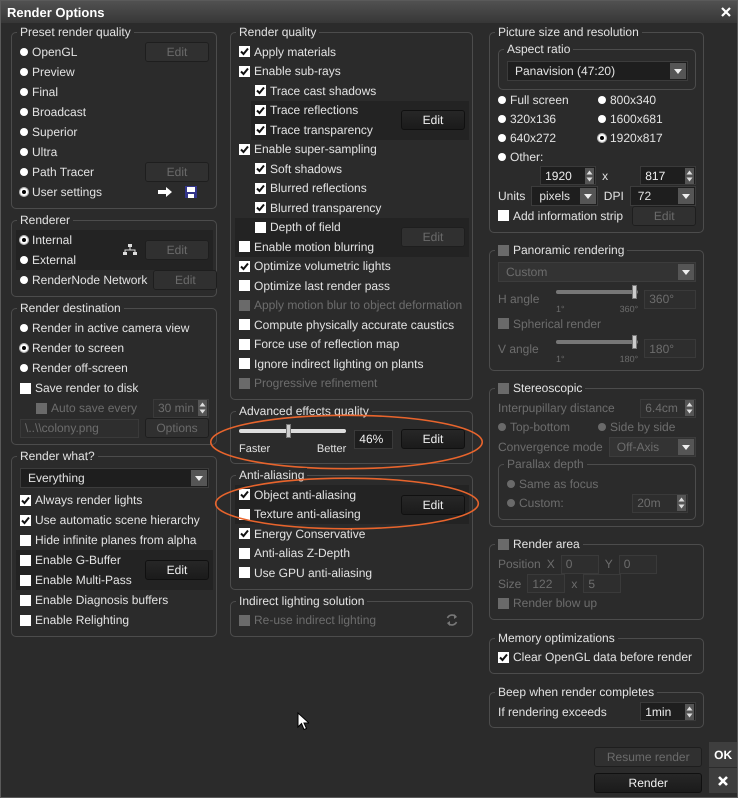 The width and height of the screenshot is (738, 798). What do you see at coordinates (339, 363) in the screenshot?
I see `checkbox-label: Ignore indirect lighting on plants` at bounding box center [339, 363].